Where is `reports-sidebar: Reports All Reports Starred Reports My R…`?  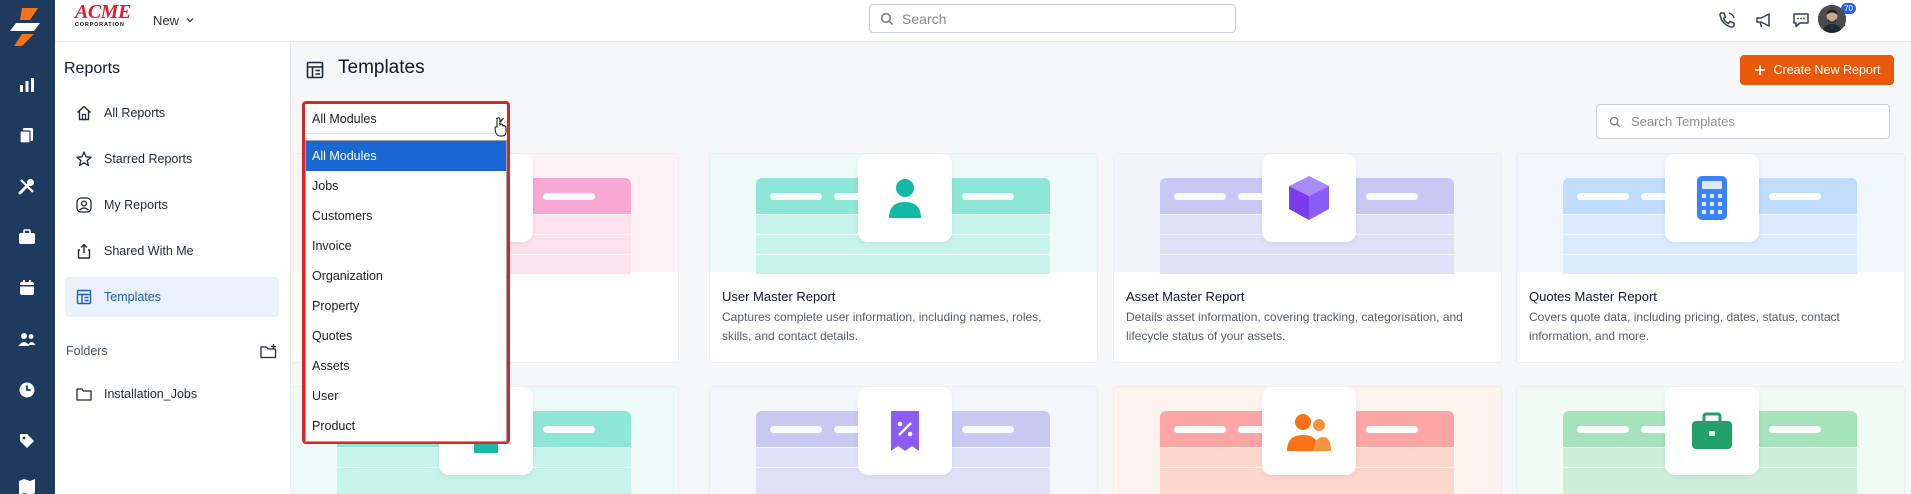
reports-sidebar: Reports All Reports Starred Reports My R… is located at coordinates (173, 268).